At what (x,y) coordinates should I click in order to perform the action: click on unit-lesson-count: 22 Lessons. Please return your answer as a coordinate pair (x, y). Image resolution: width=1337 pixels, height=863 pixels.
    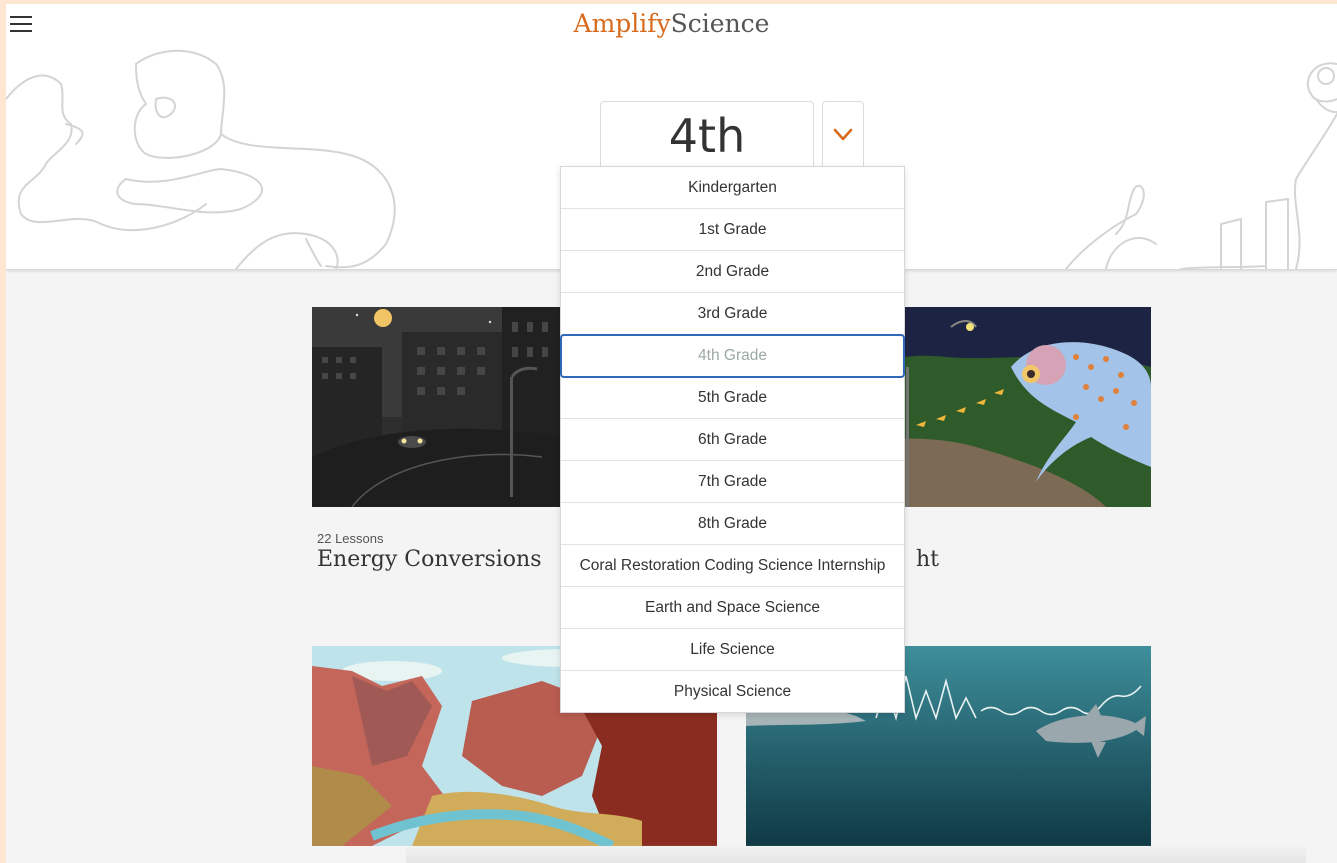
    Looking at the image, I should click on (350, 538).